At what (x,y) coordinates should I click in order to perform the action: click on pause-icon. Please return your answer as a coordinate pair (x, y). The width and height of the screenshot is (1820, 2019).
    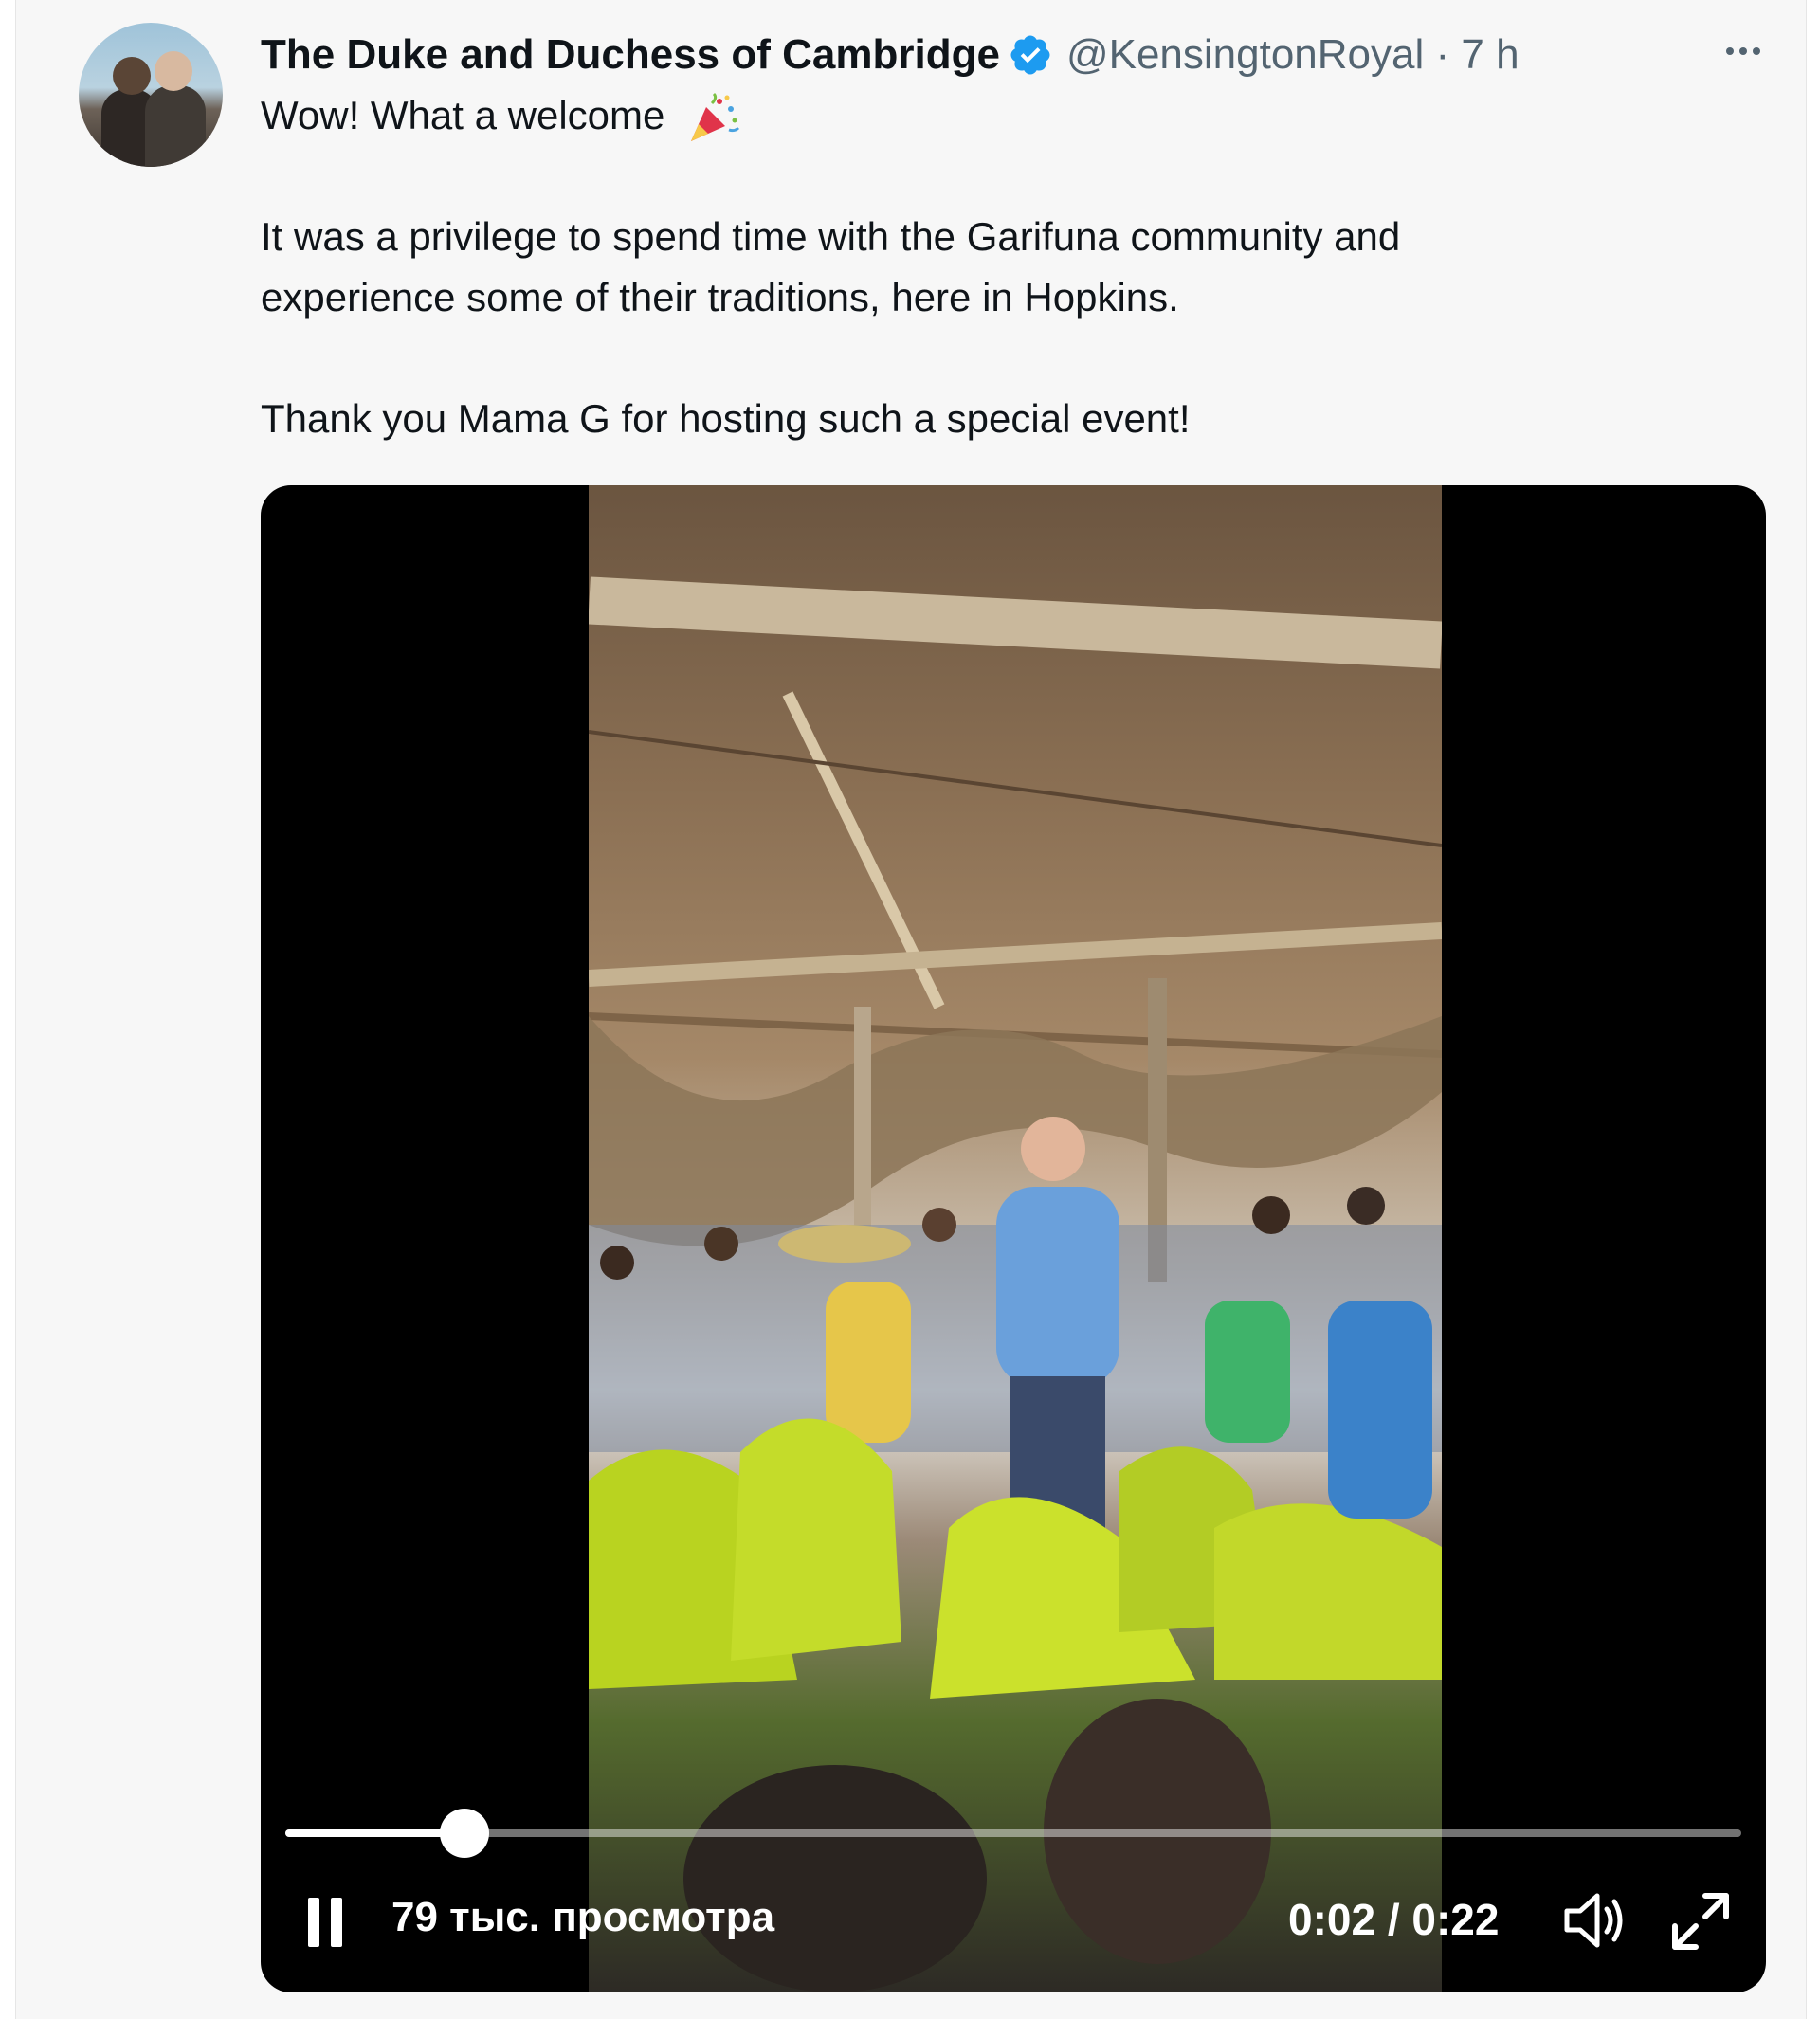
    Looking at the image, I should click on (325, 1922).